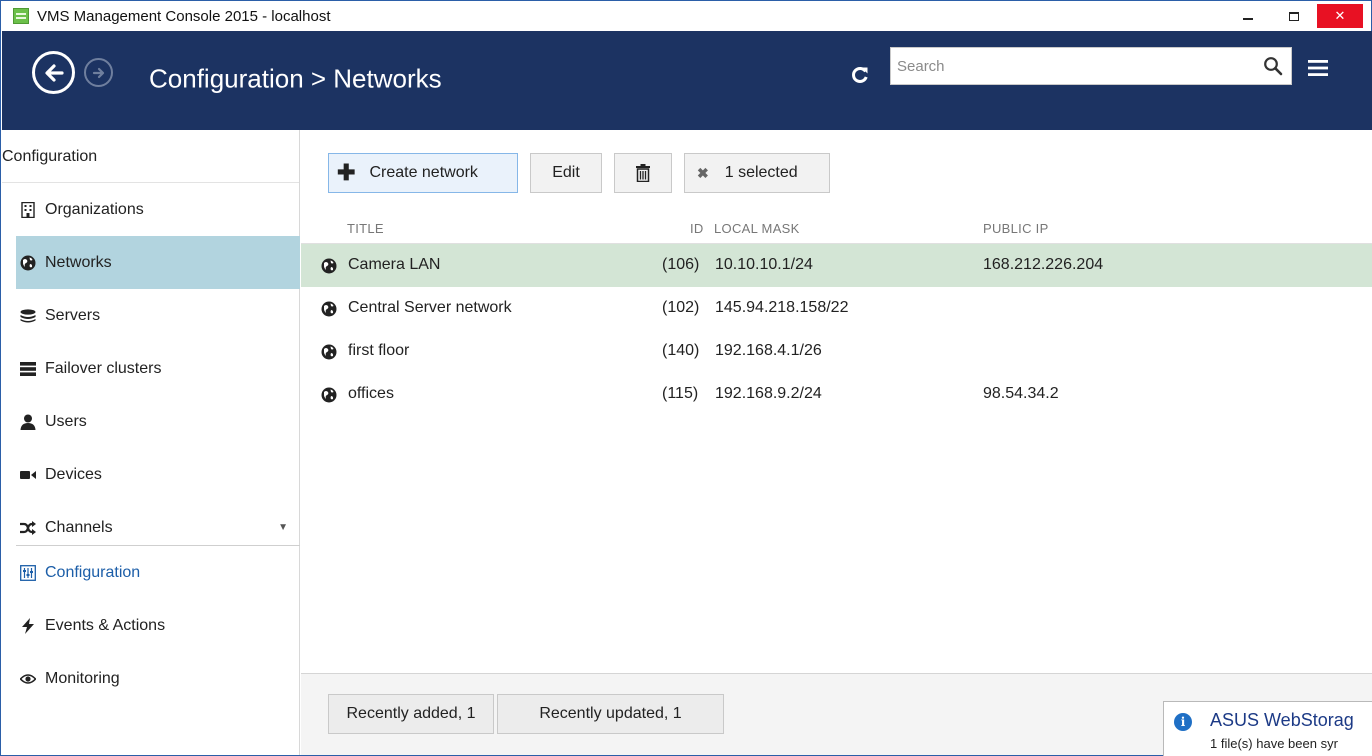 This screenshot has width=1372, height=756. What do you see at coordinates (1248, 19) in the screenshot?
I see `minimize-icon` at bounding box center [1248, 19].